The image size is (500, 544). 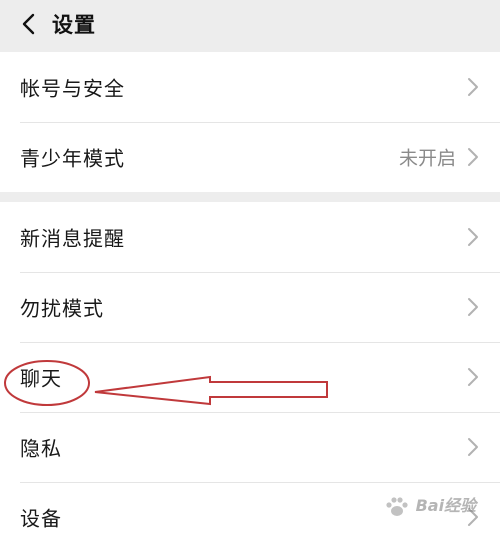 What do you see at coordinates (250, 87) in the screenshot?
I see `settings-item-account-security: 帐号与安全` at bounding box center [250, 87].